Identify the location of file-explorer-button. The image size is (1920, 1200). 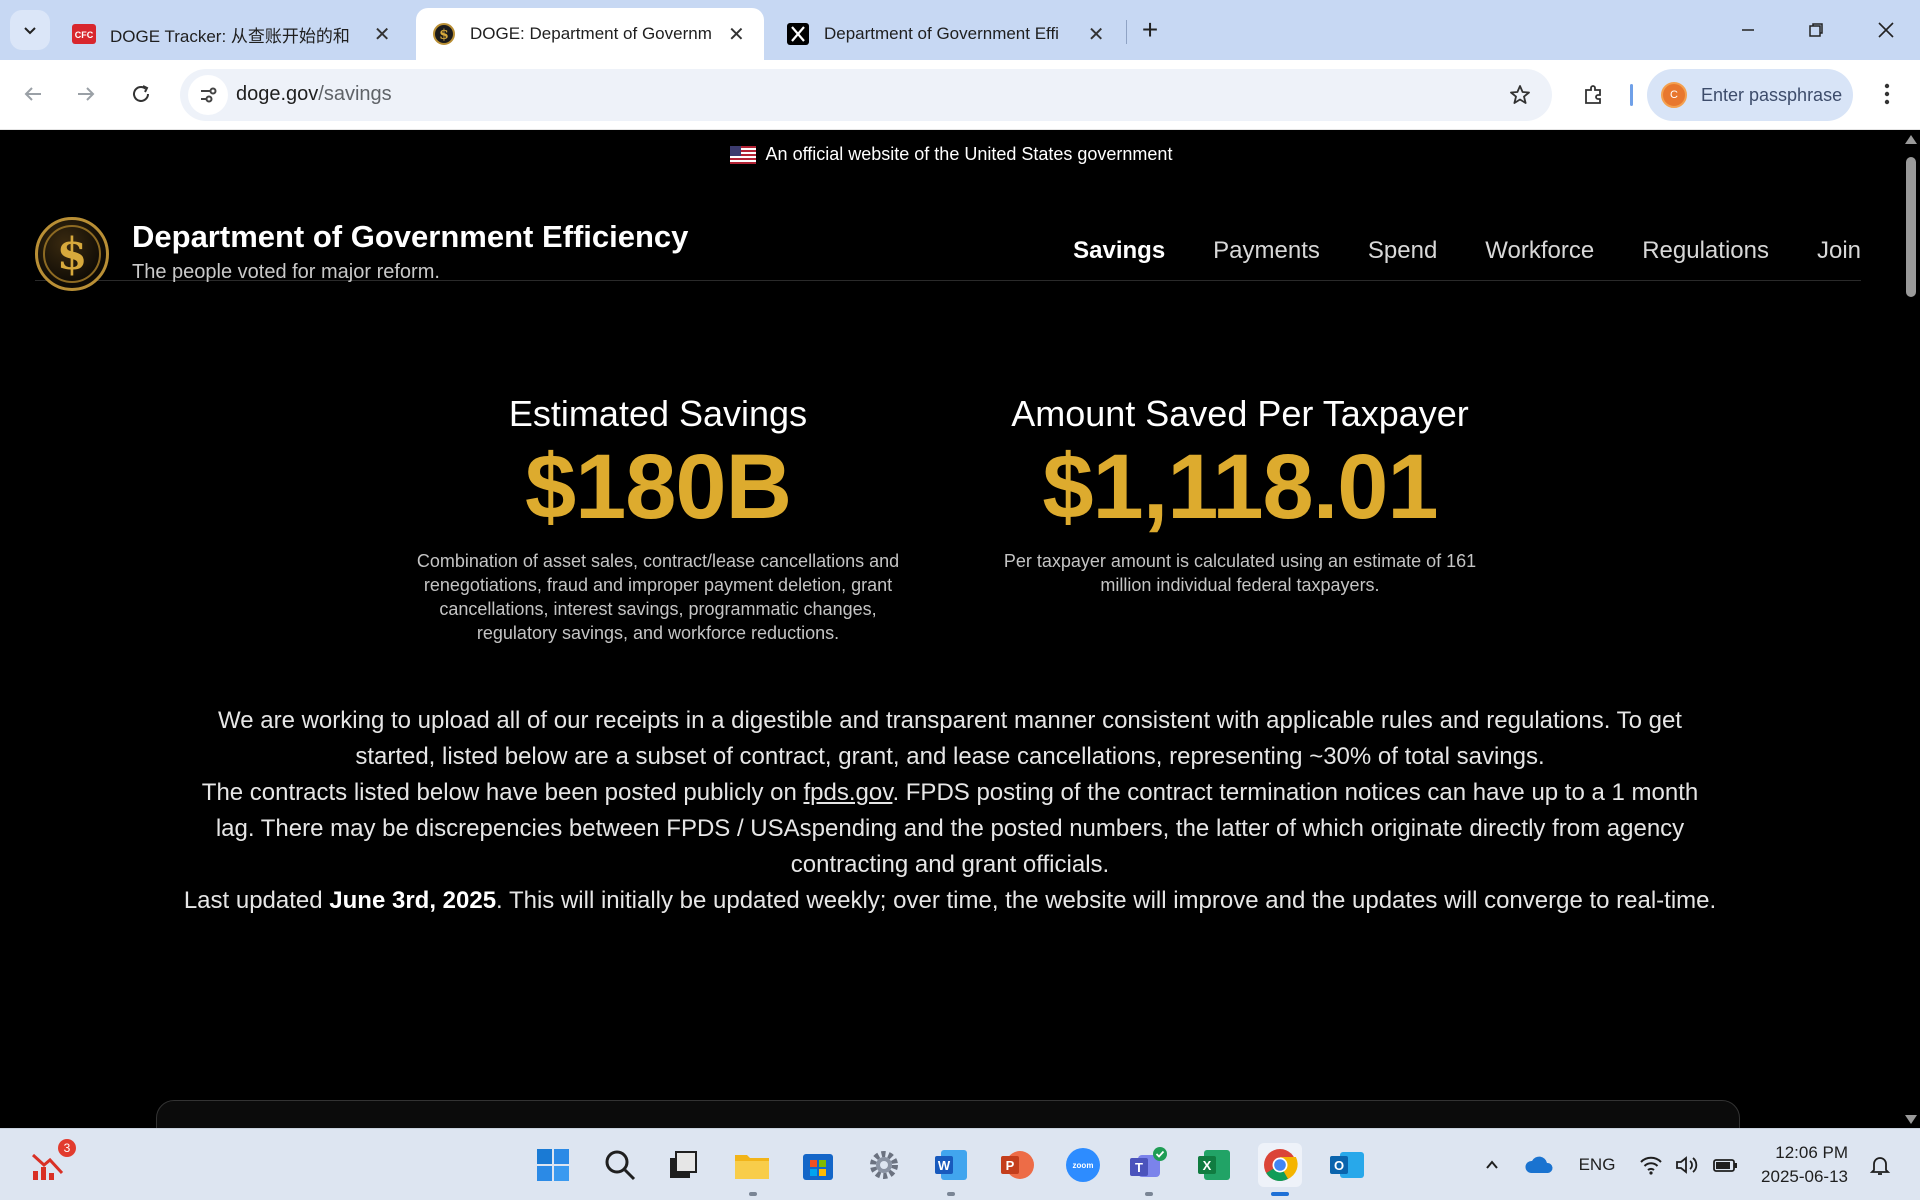
(752, 1165).